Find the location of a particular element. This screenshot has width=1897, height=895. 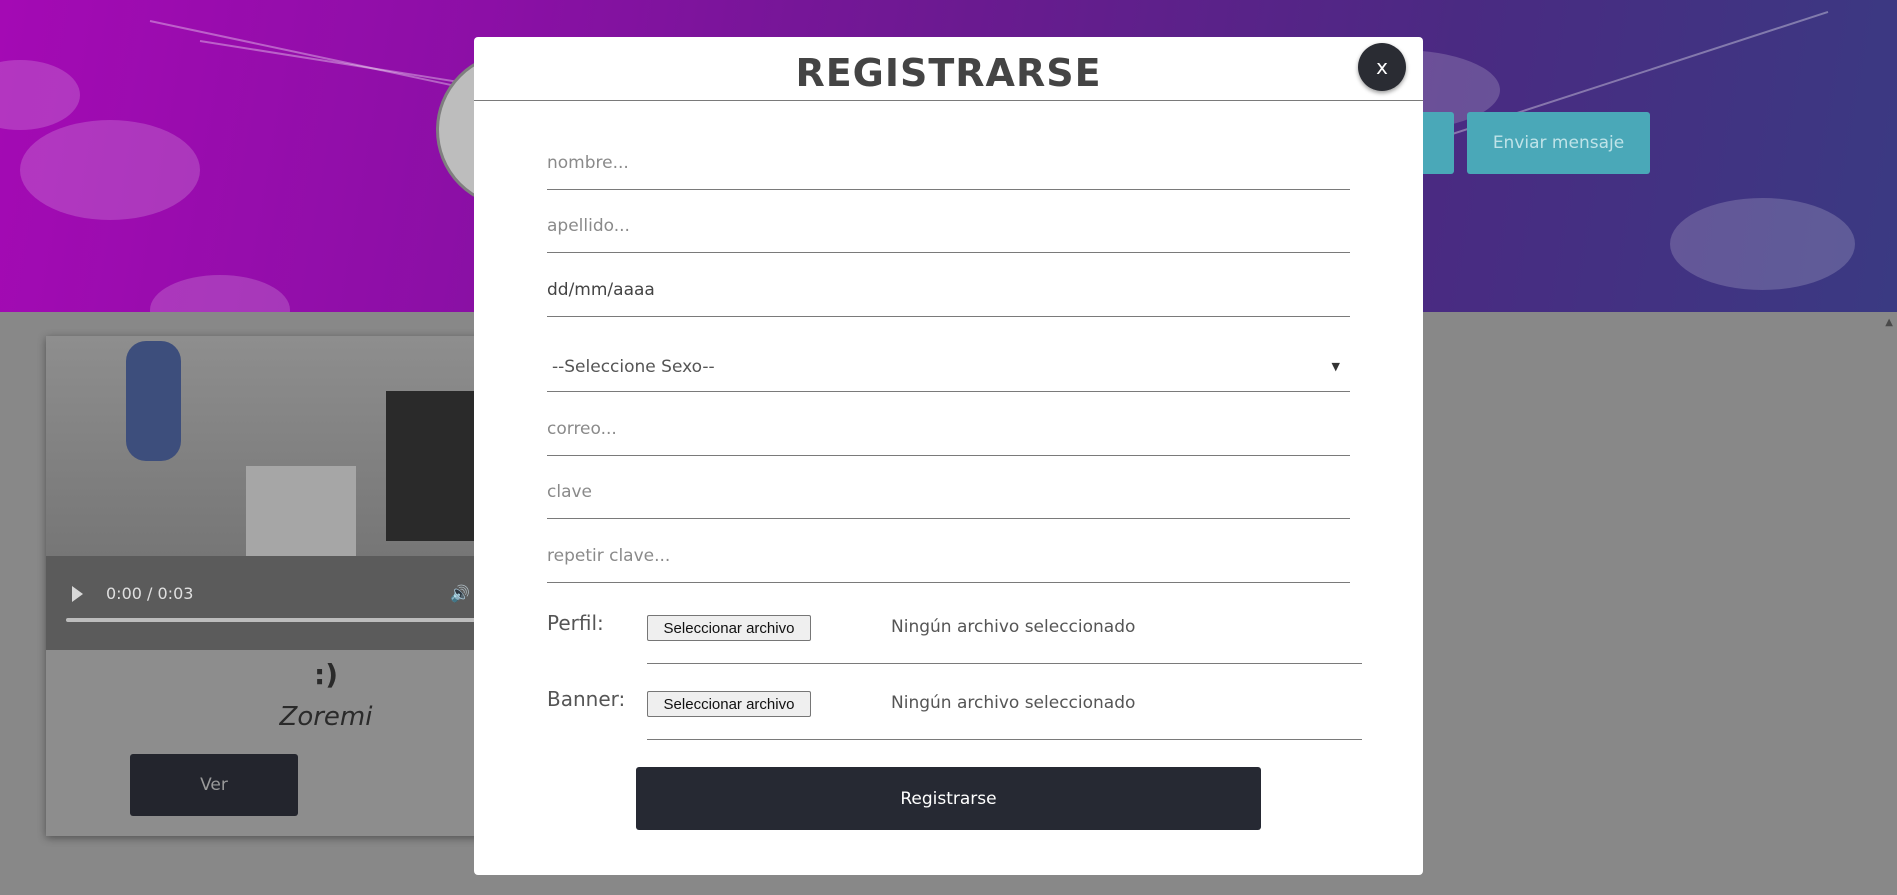

sexo-selected: --Seleccione Sexo-- is located at coordinates (633, 367).